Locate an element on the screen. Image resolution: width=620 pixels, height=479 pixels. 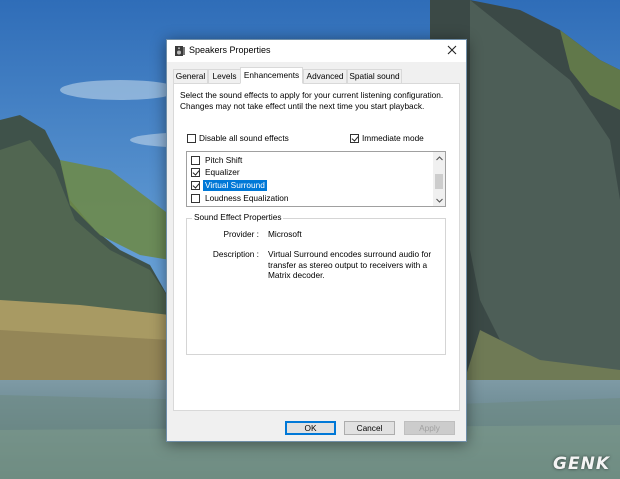
chevron-up-icon is located at coordinates (439, 158).